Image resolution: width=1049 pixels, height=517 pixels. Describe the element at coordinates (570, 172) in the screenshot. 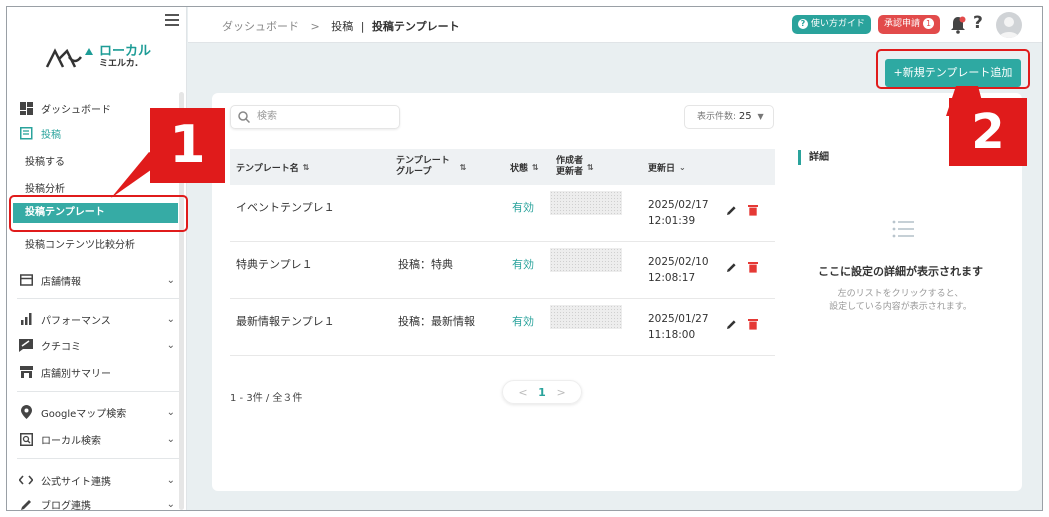

I see `column-label: 更新者` at that location.